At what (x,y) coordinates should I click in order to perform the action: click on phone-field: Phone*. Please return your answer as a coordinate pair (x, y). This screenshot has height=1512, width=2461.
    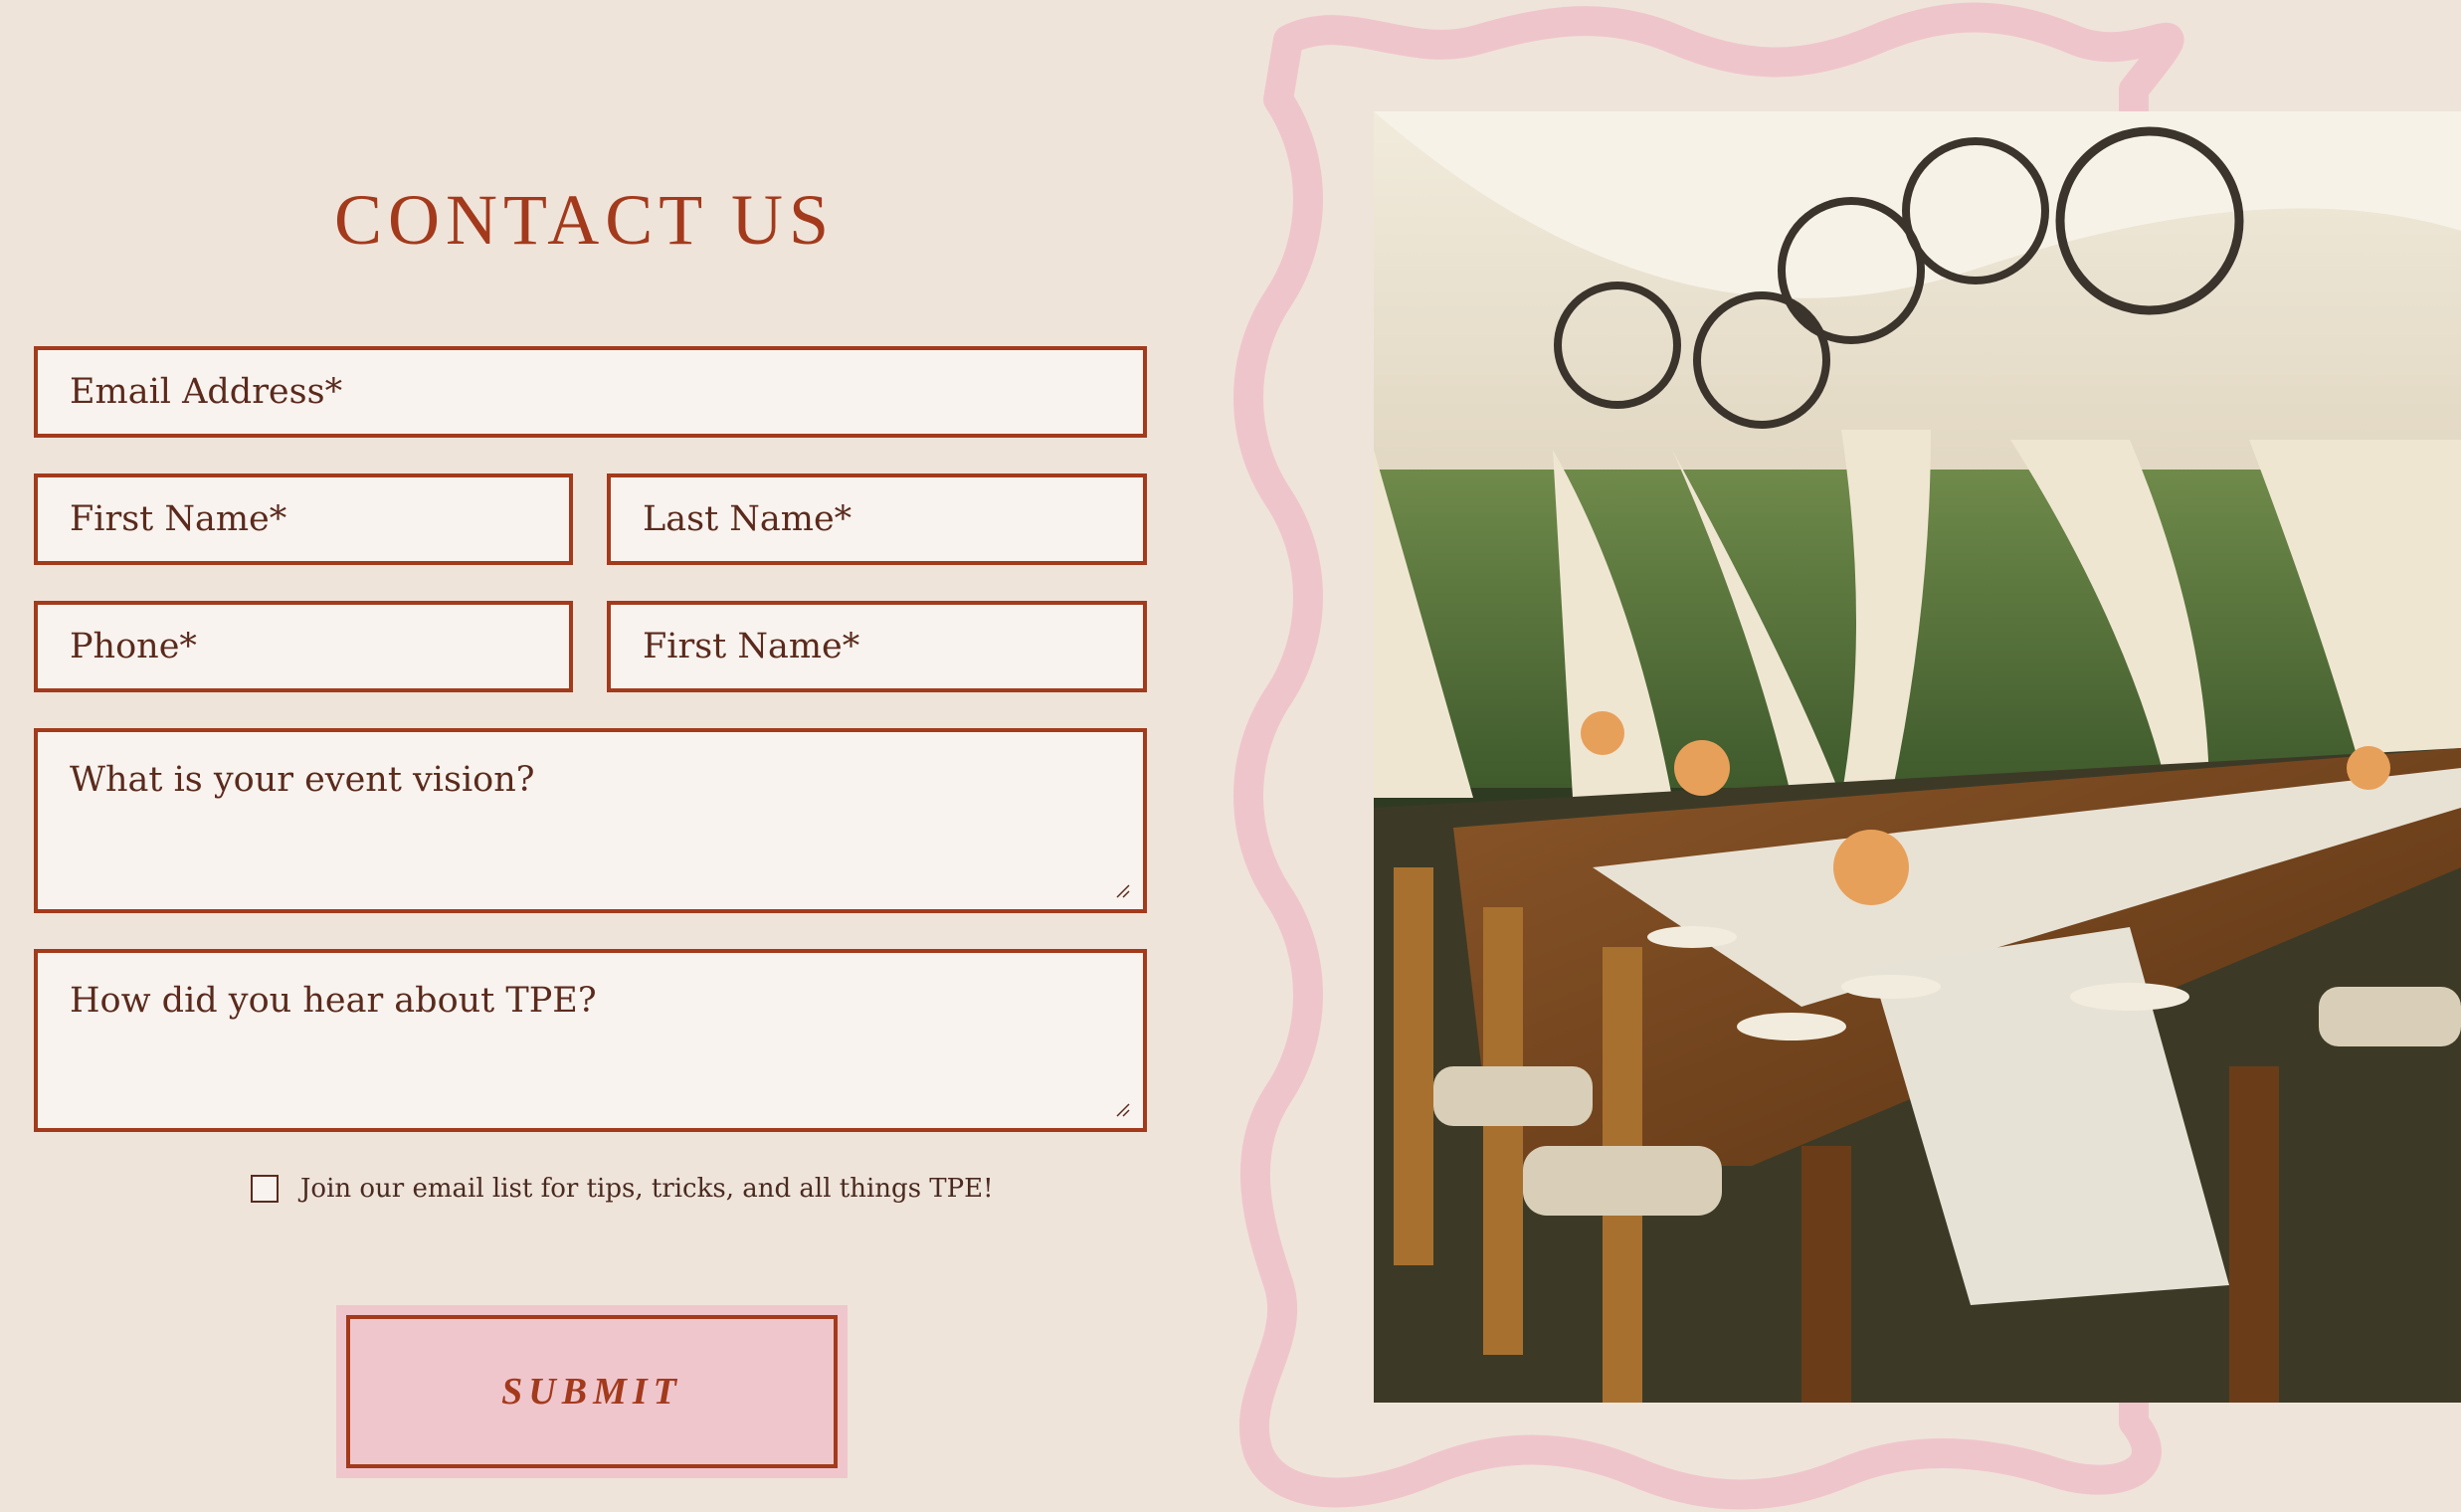
    Looking at the image, I should click on (303, 646).